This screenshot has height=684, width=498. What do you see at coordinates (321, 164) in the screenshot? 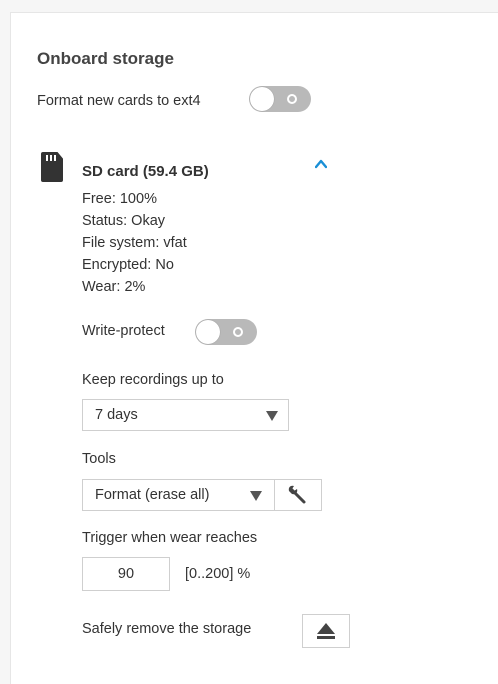
I see `chevron-up-icon` at bounding box center [321, 164].